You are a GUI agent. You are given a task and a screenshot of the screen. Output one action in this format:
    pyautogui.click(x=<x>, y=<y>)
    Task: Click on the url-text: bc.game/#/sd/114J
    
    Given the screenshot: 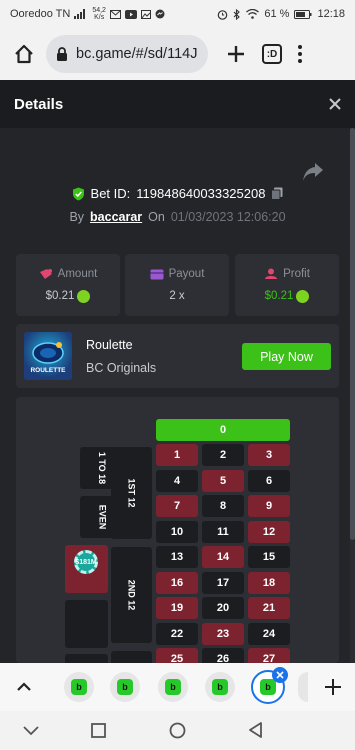 What is the action you would take?
    pyautogui.click(x=137, y=54)
    